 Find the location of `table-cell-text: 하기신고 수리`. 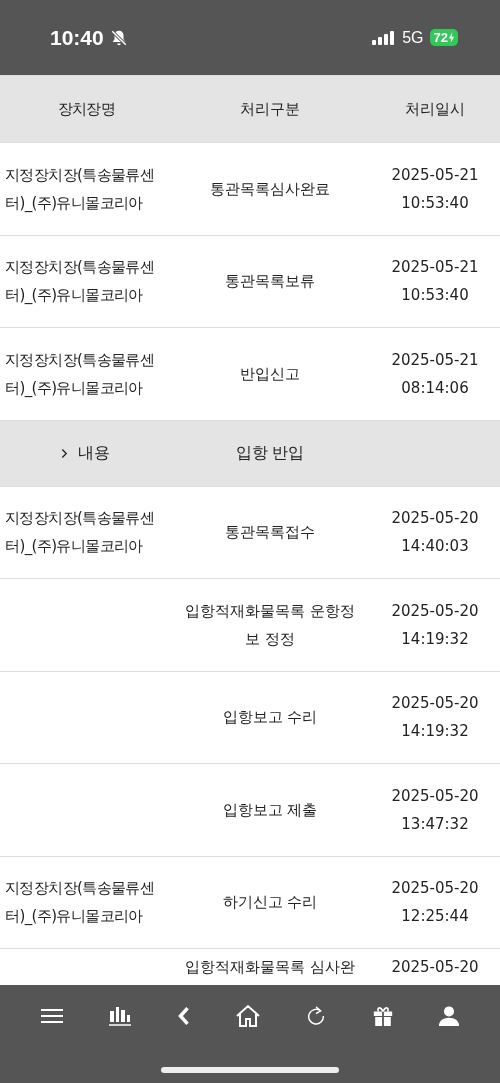

table-cell-text: 하기신고 수리 is located at coordinates (270, 903).